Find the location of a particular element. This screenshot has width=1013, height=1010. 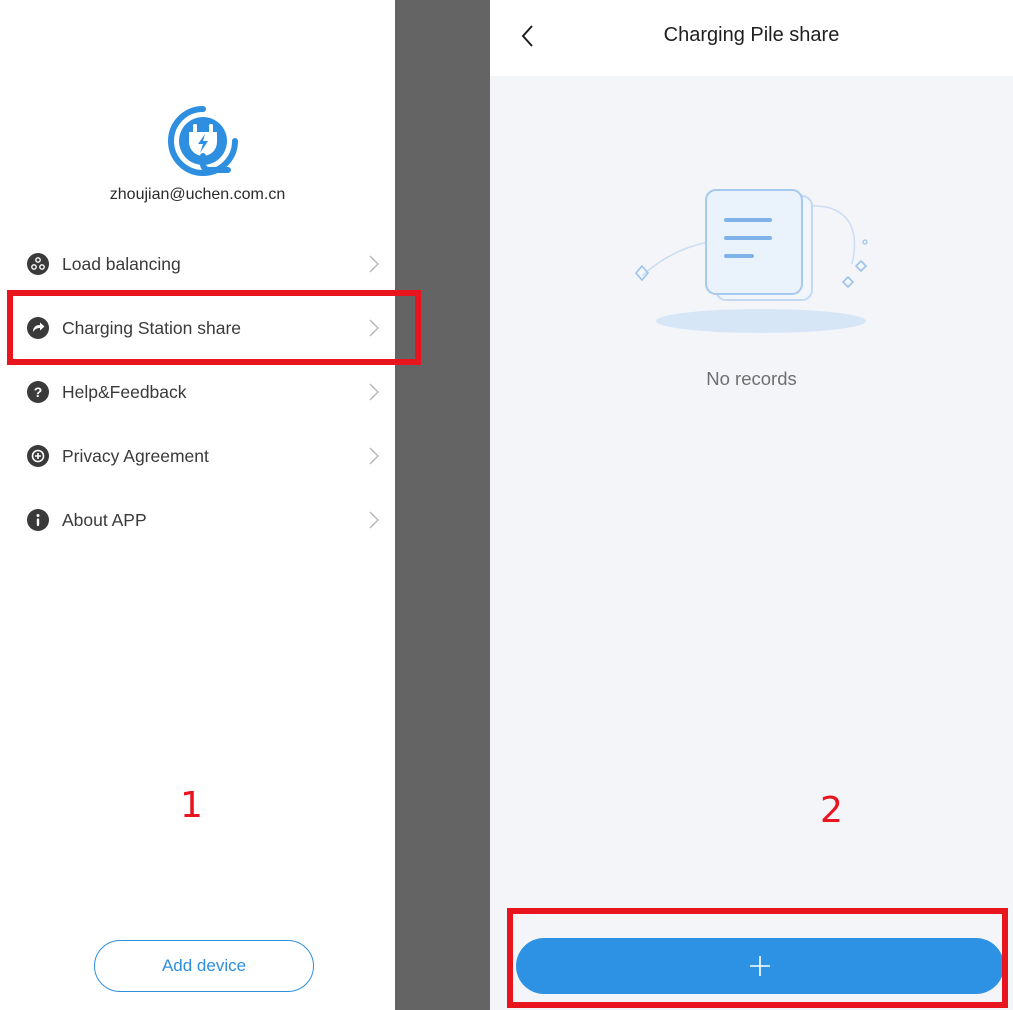

info-icon is located at coordinates (38, 520).